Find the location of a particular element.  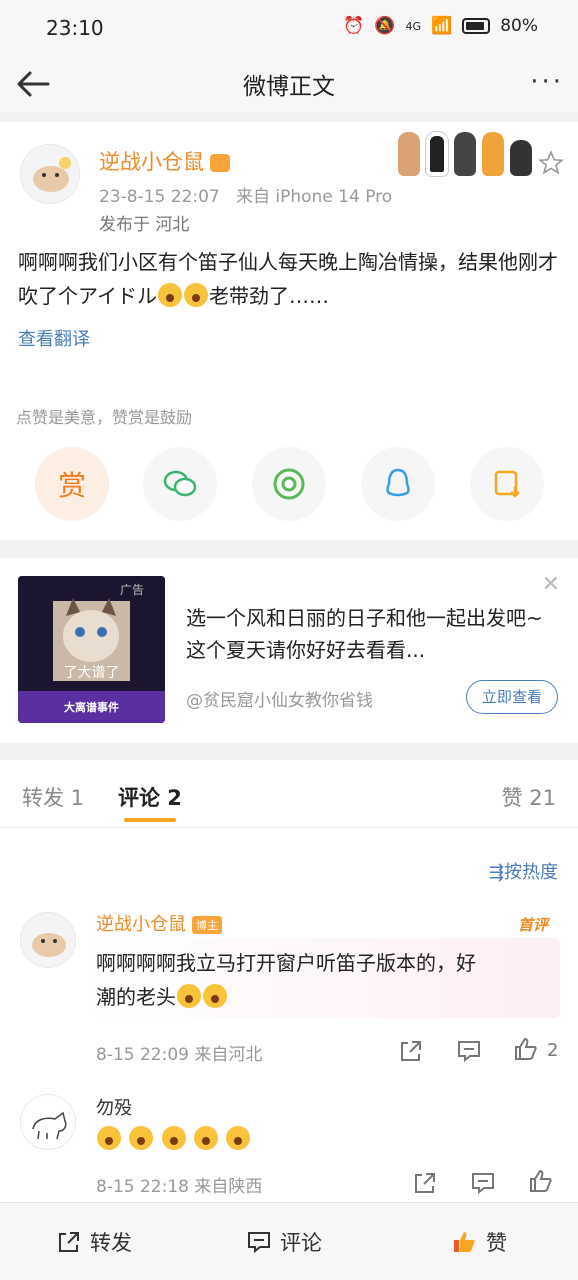

status-bar: 23:10 ⏰ 🔕 4G 📶 80% is located at coordinates (289, 28).